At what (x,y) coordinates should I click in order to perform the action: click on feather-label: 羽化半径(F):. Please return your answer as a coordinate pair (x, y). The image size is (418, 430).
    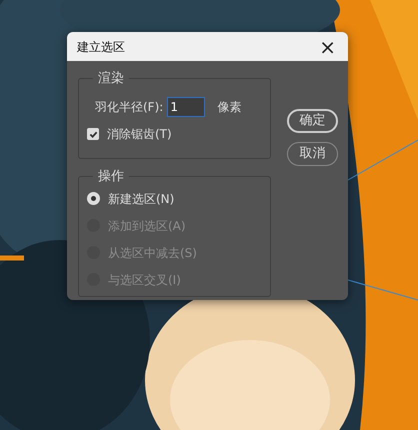
    Looking at the image, I should click on (129, 107).